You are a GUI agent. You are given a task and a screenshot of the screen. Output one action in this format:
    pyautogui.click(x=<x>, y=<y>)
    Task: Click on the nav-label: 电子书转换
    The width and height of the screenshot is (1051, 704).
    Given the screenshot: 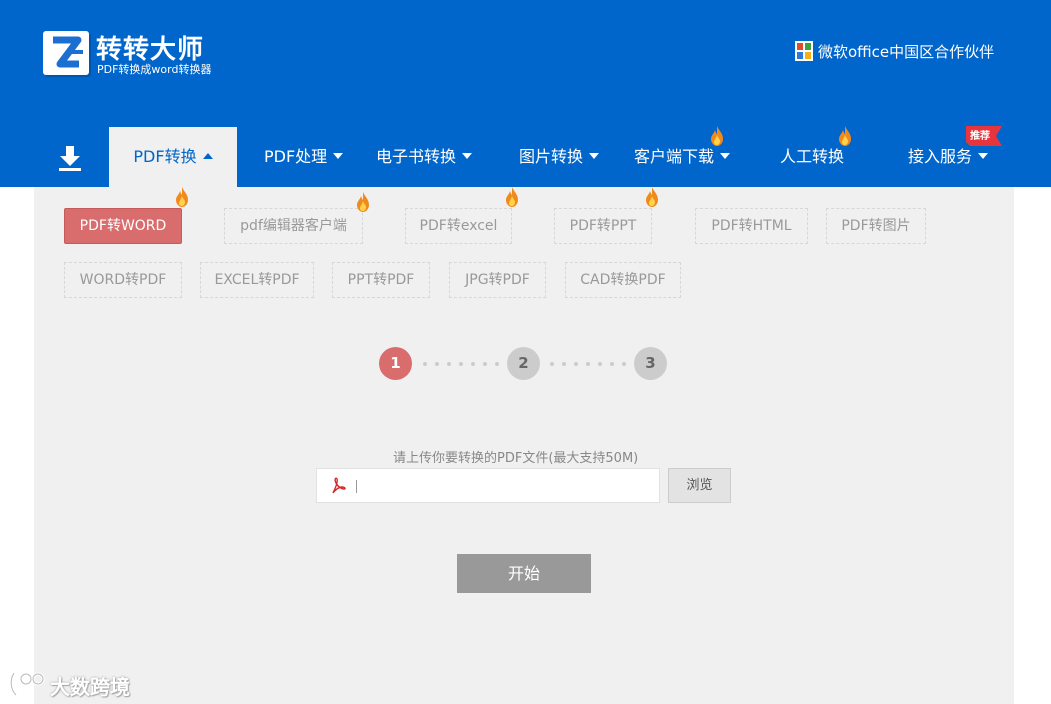 What is the action you would take?
    pyautogui.click(x=416, y=156)
    